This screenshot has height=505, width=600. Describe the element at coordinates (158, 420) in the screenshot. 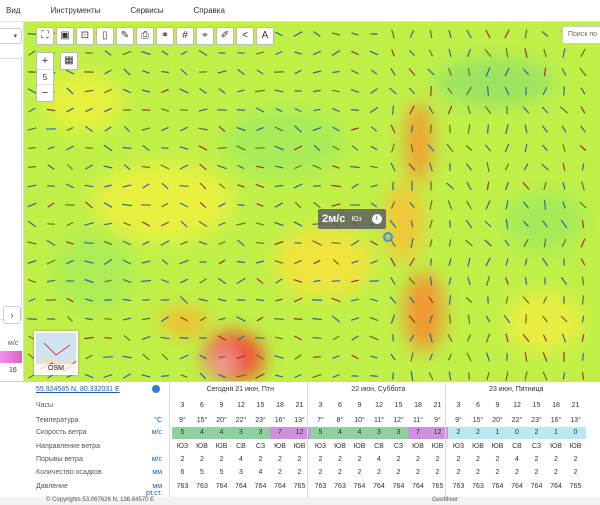

I see `row-unit-temp: °C` at that location.